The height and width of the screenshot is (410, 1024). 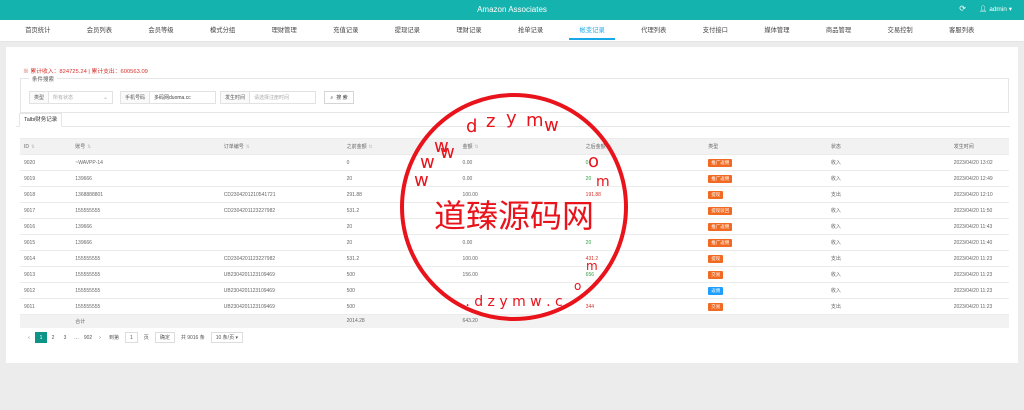 What do you see at coordinates (223, 31) in the screenshot?
I see `nav-item: 模式分组` at bounding box center [223, 31].